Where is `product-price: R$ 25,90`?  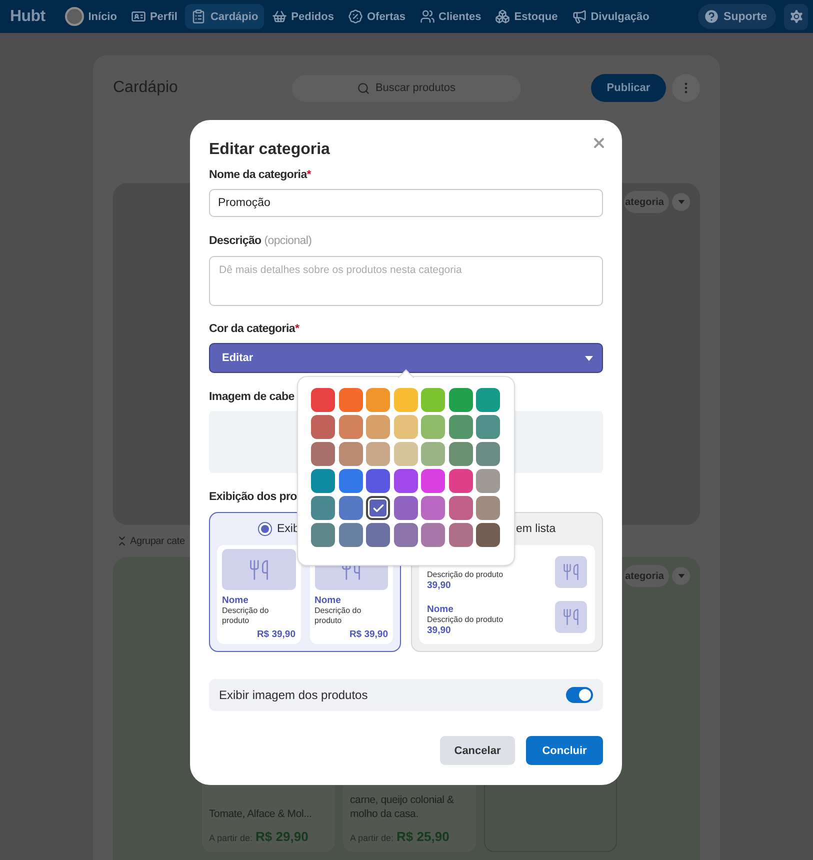
product-price: R$ 25,90 is located at coordinates (423, 836).